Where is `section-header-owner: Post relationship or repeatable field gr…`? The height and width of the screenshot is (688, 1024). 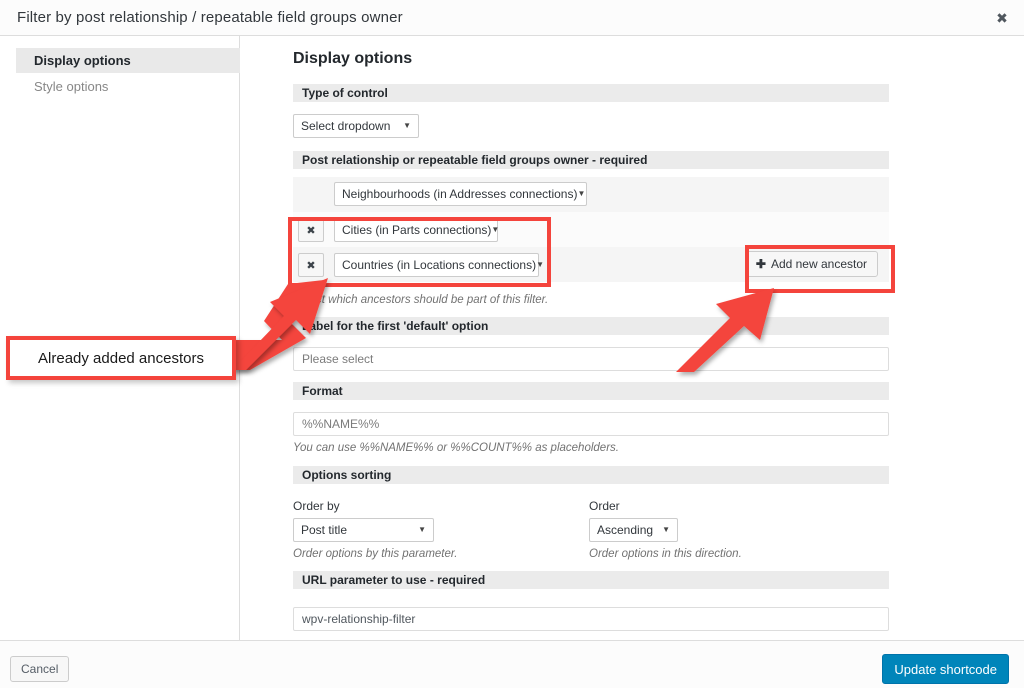 section-header-owner: Post relationship or repeatable field gr… is located at coordinates (591, 160).